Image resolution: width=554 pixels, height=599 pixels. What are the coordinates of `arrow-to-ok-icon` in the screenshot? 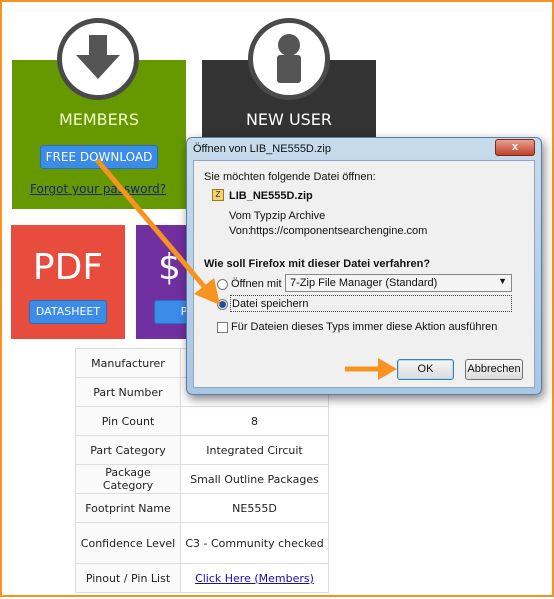 It's located at (371, 369).